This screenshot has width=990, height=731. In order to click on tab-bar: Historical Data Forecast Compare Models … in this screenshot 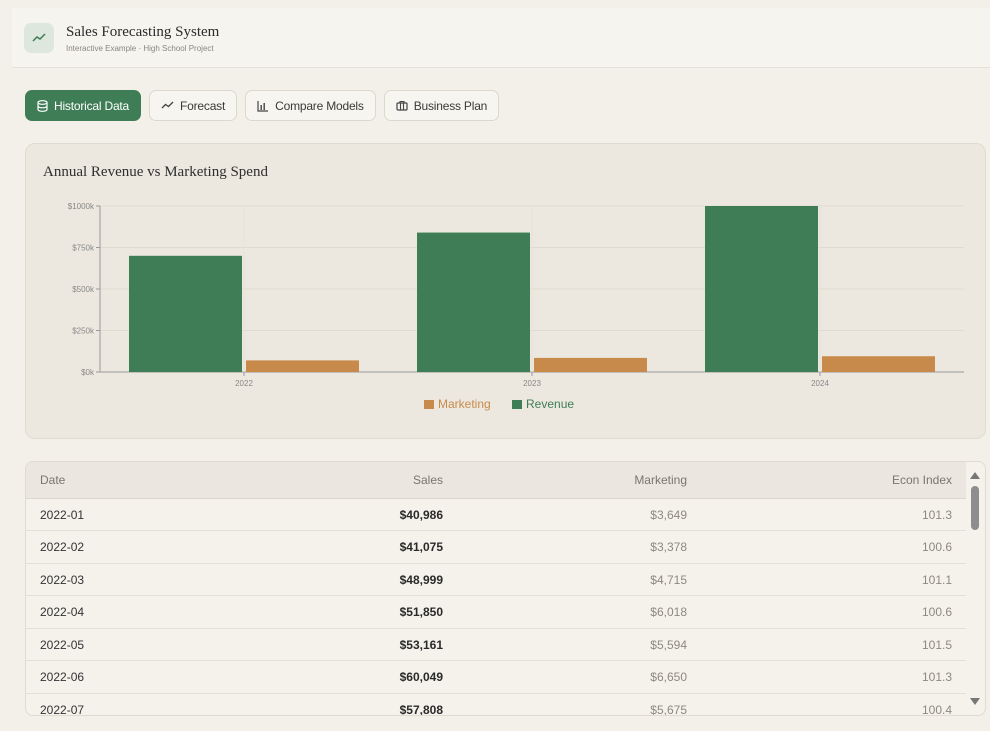, I will do `click(262, 105)`.